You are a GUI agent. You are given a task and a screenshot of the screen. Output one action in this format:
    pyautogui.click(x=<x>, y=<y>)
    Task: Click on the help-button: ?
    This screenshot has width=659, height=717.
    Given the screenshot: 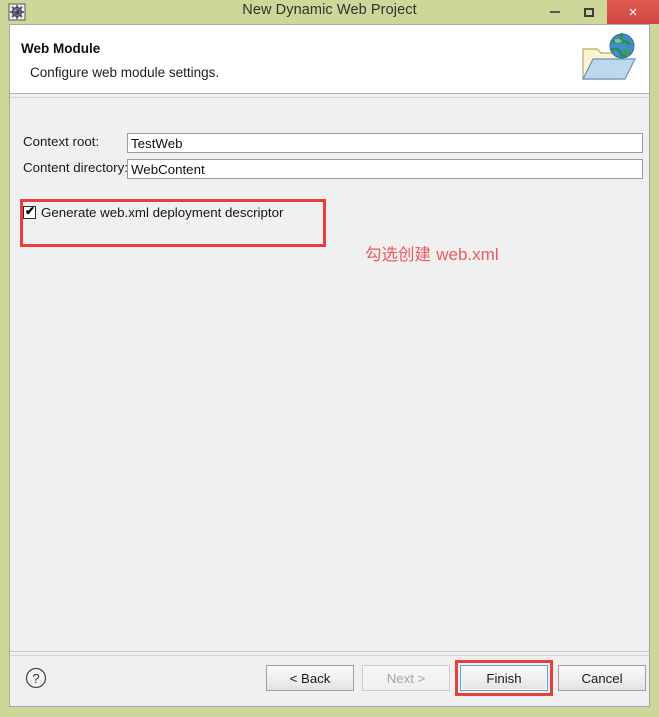 What is the action you would take?
    pyautogui.click(x=36, y=678)
    